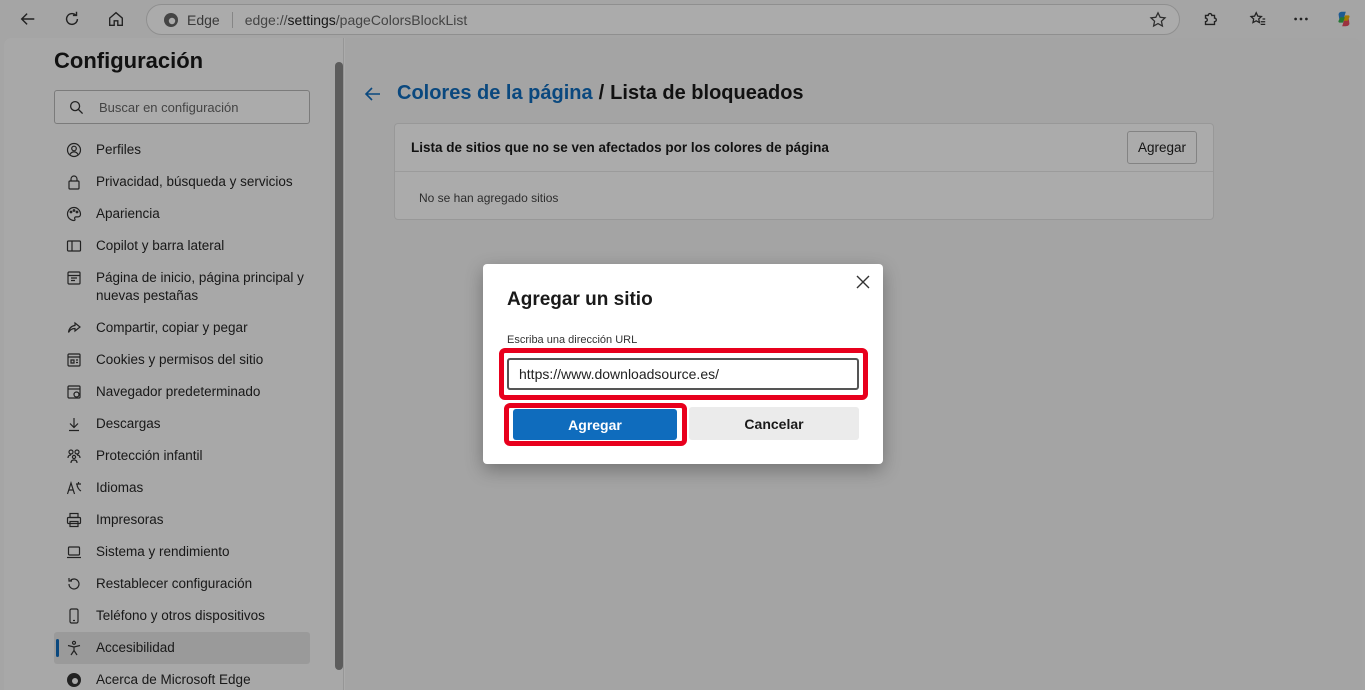 The width and height of the screenshot is (1365, 690). Describe the element at coordinates (572, 340) in the screenshot. I see `url-field-label: Escriba una dirección URL` at that location.